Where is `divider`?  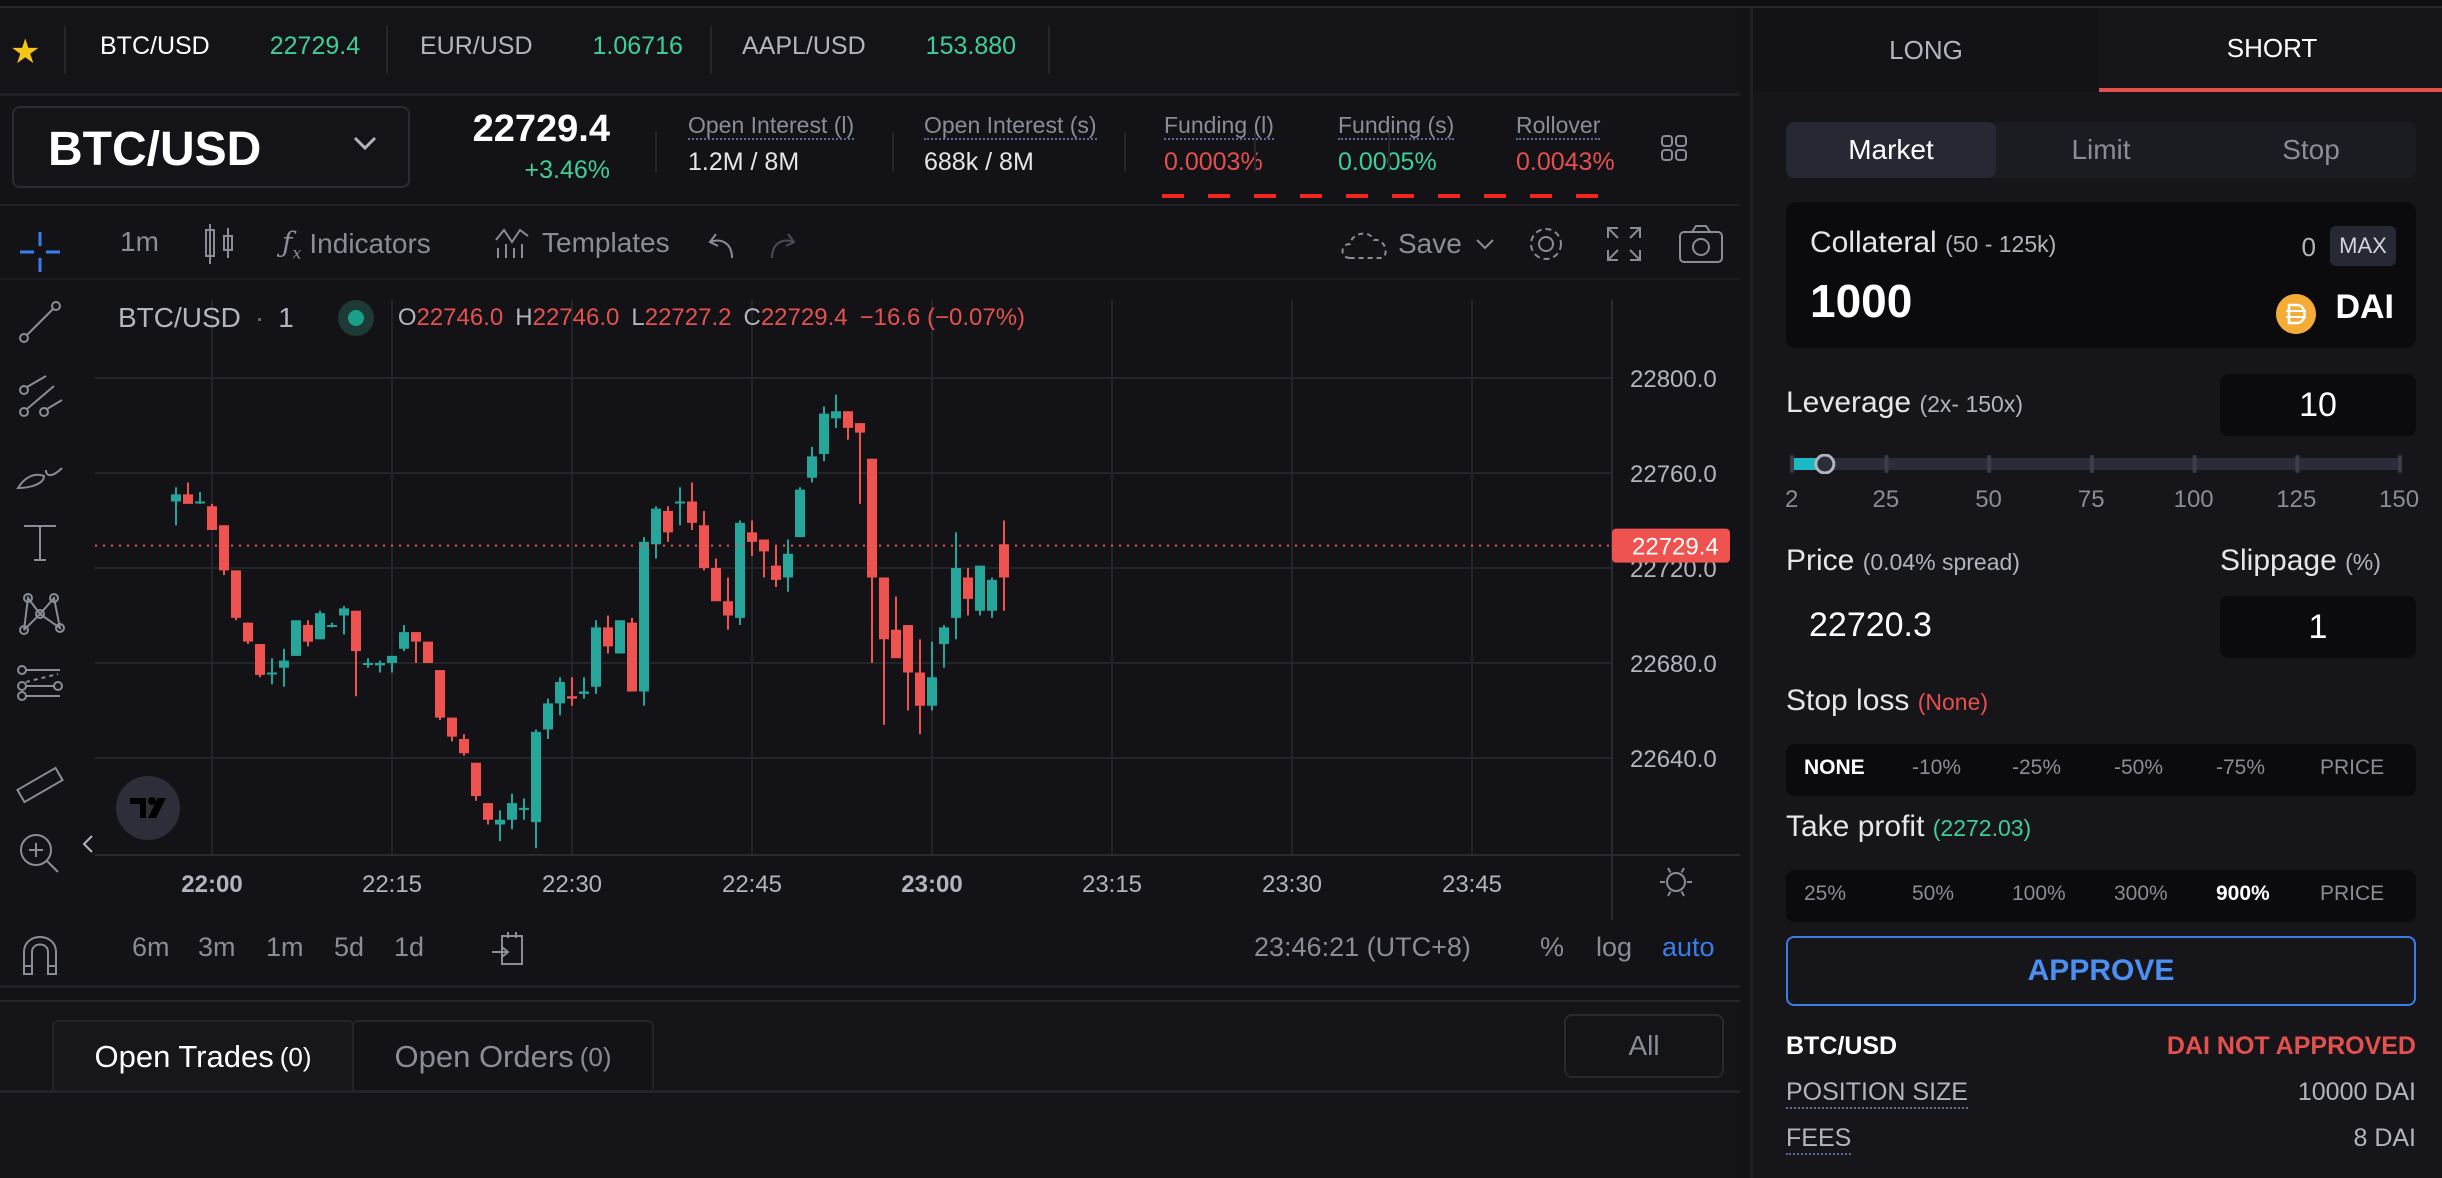 divider is located at coordinates (387, 50).